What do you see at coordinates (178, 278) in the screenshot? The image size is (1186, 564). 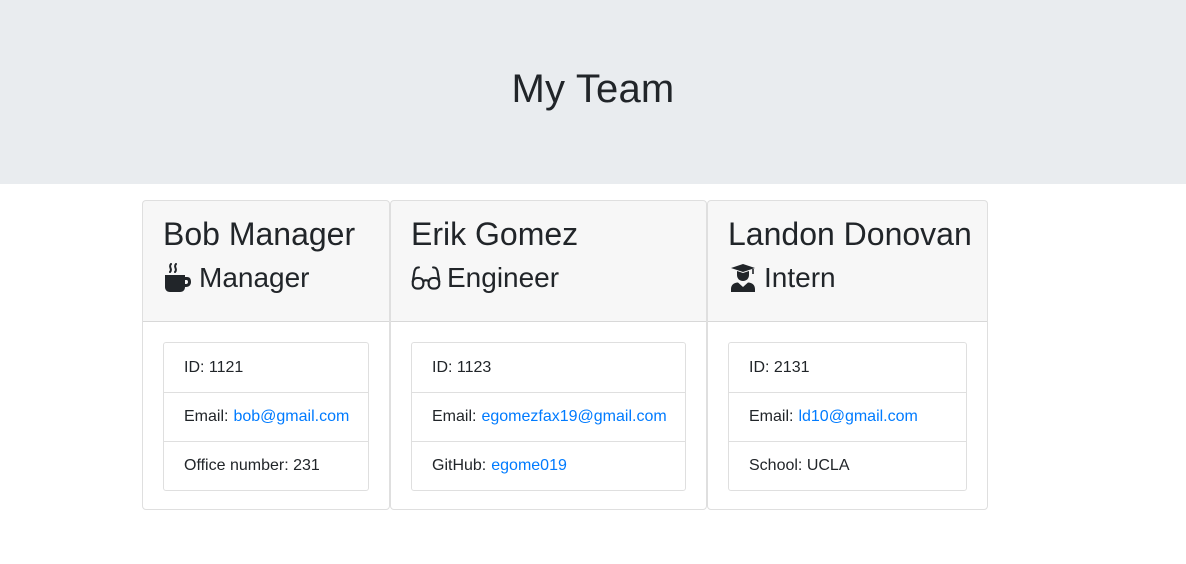 I see `mug-hot-icon` at bounding box center [178, 278].